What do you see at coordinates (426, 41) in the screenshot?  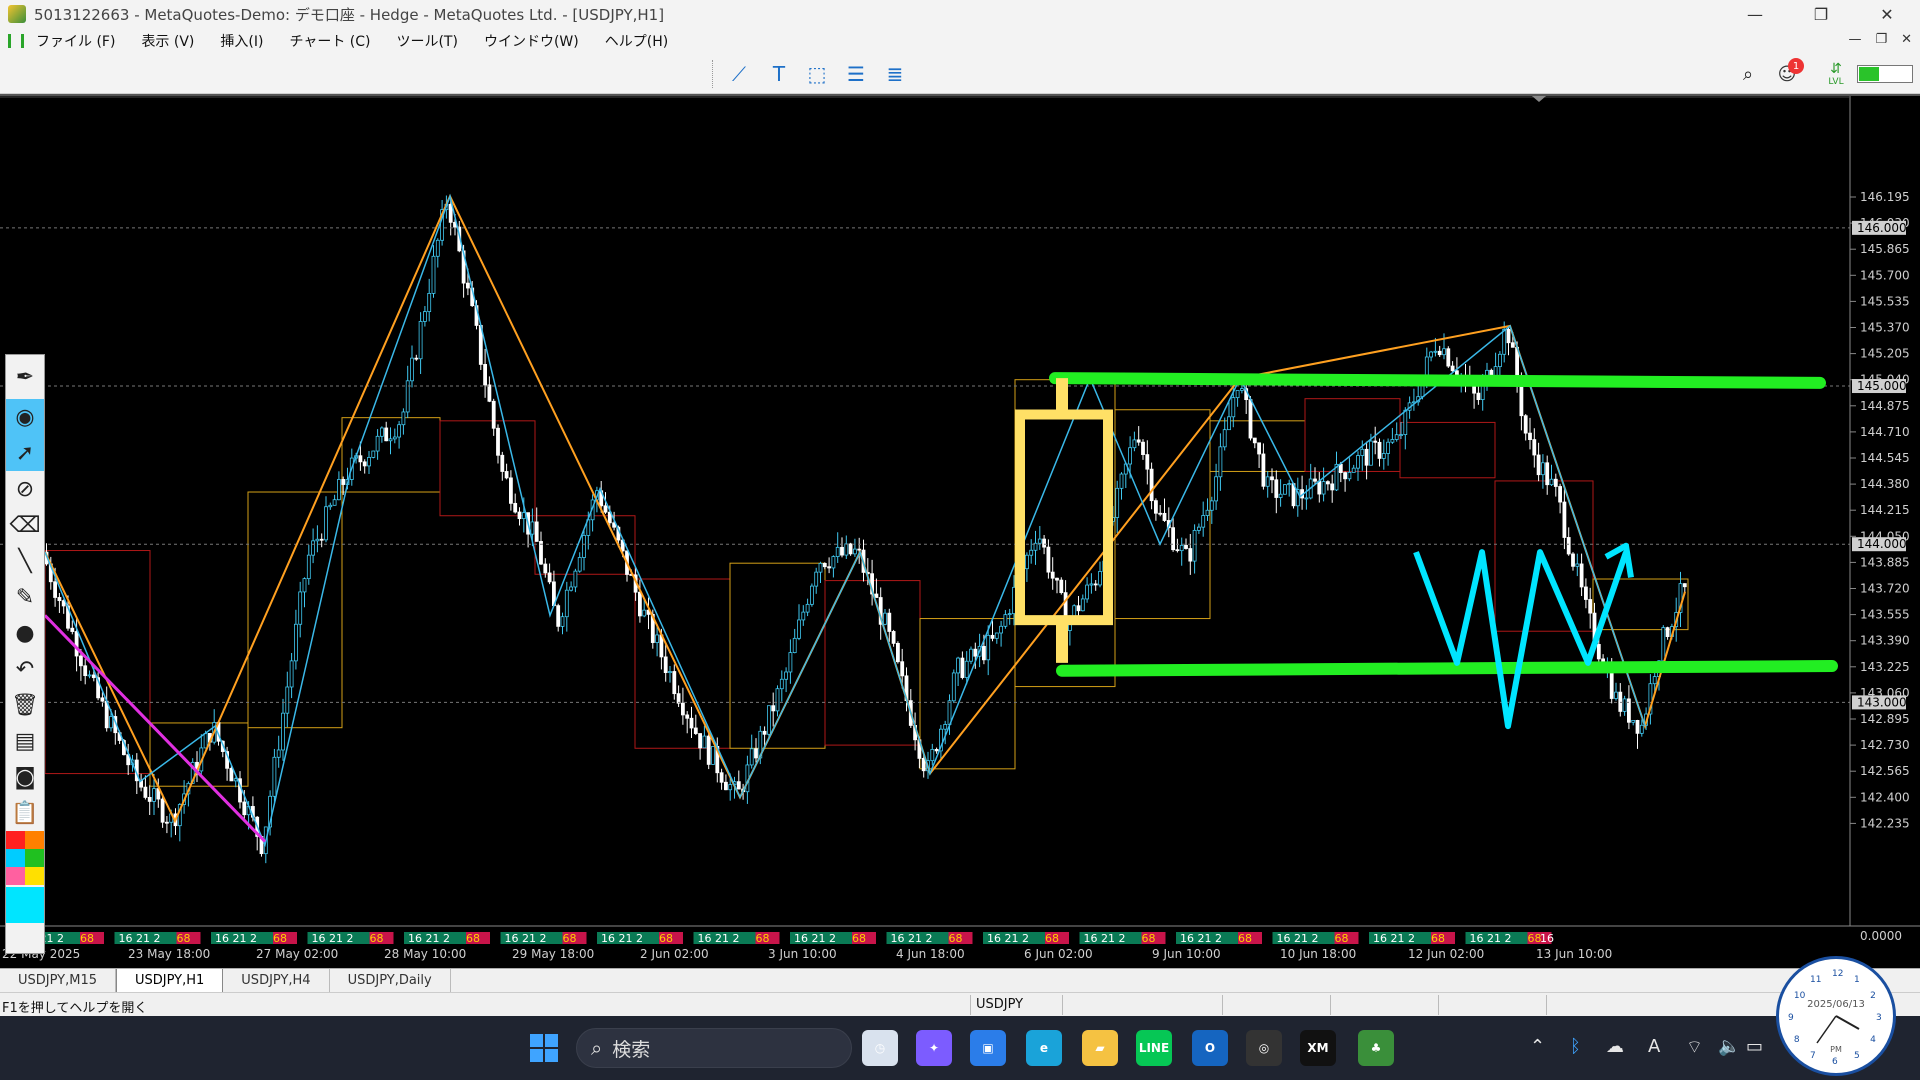 I see `menu-tools: ツール(T)` at bounding box center [426, 41].